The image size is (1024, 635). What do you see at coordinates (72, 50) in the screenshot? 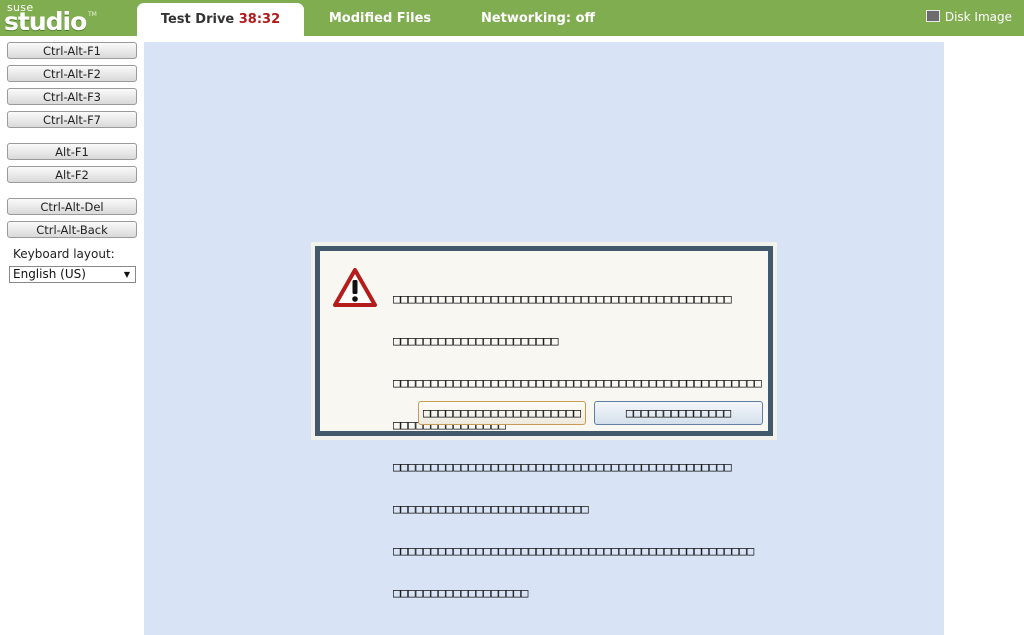
I see `ctrl-alt-f1-button: Ctrl-Alt-F1` at bounding box center [72, 50].